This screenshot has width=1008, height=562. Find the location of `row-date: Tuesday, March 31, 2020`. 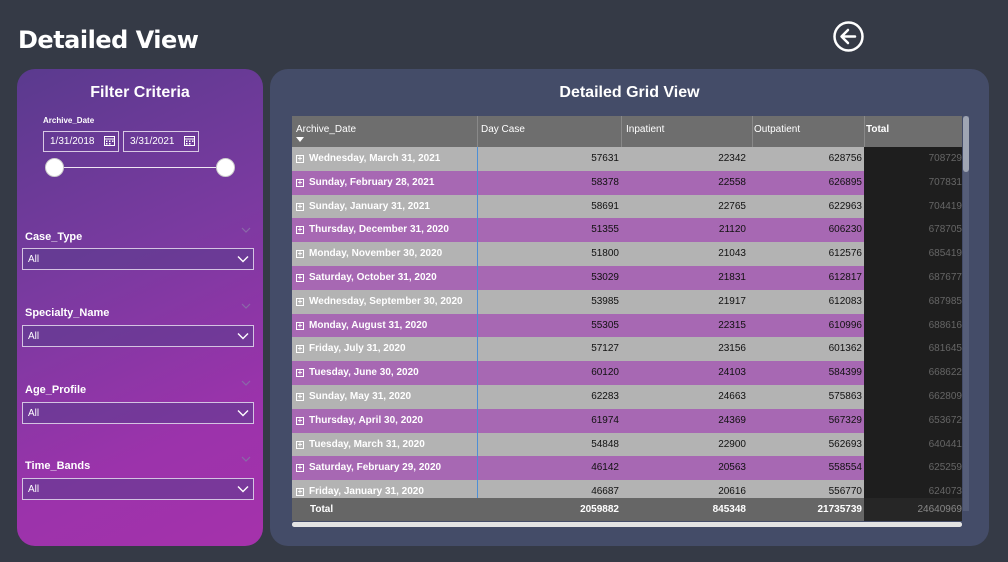

row-date: Tuesday, March 31, 2020 is located at coordinates (367, 444).